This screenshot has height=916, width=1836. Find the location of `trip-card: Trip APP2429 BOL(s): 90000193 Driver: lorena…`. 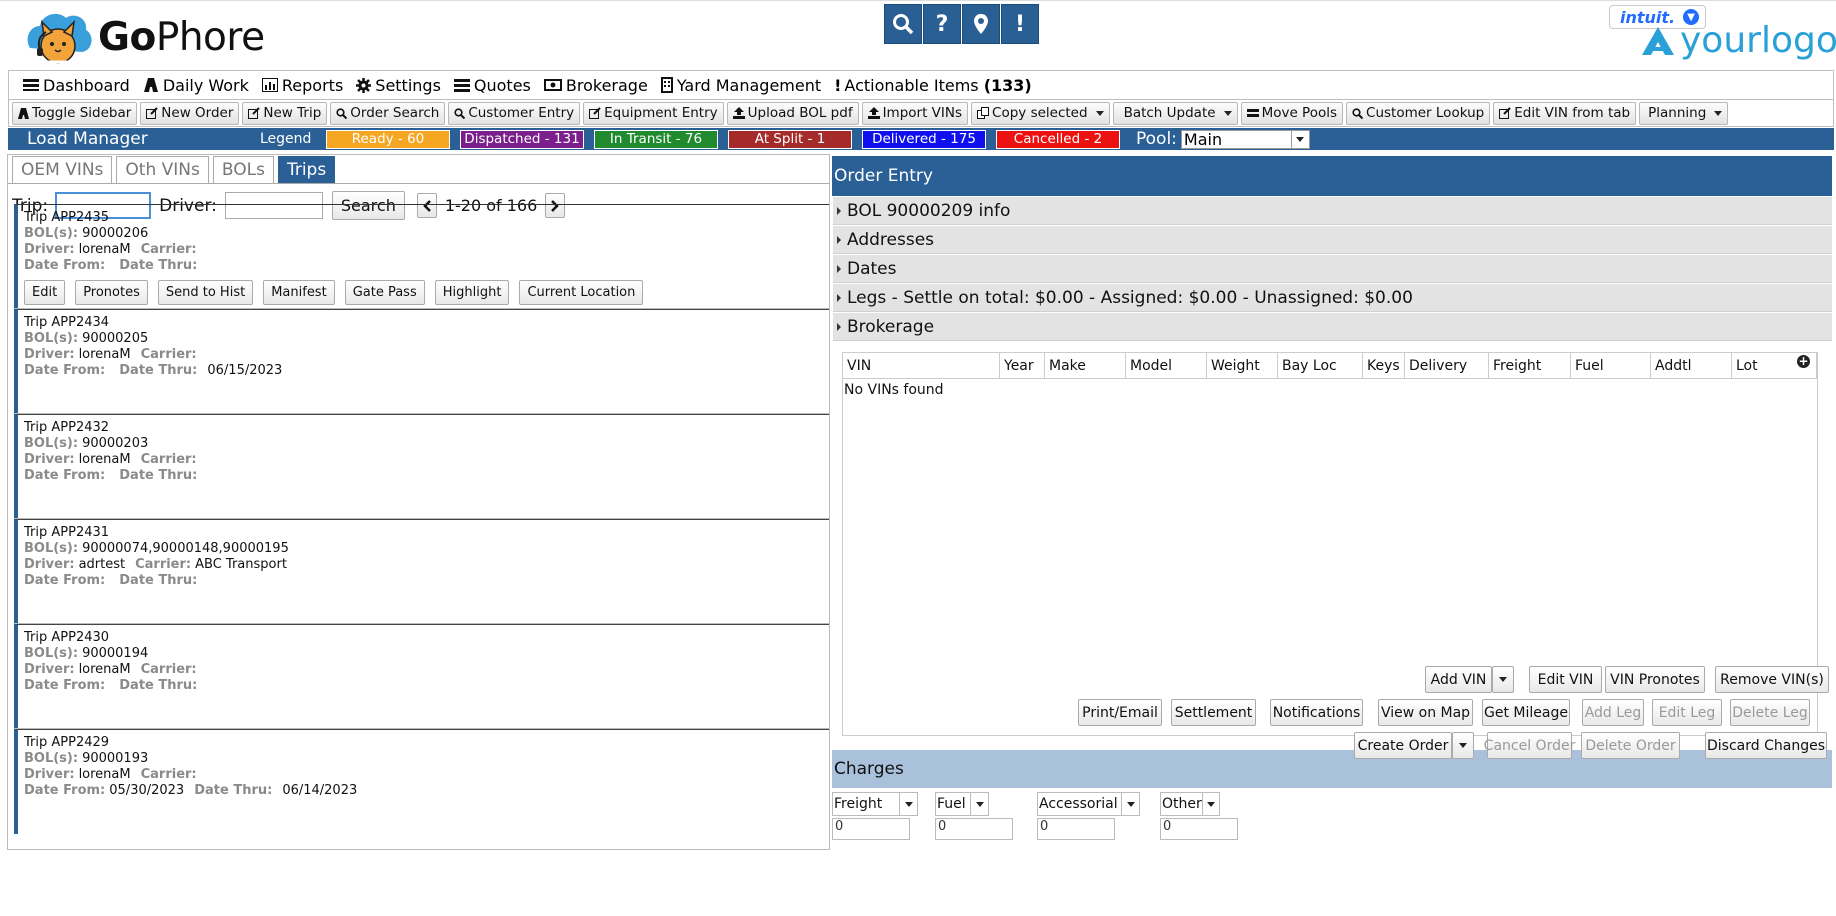

trip-card: Trip APP2429 BOL(s): 90000193 Driver: lorena… is located at coordinates (421, 781).